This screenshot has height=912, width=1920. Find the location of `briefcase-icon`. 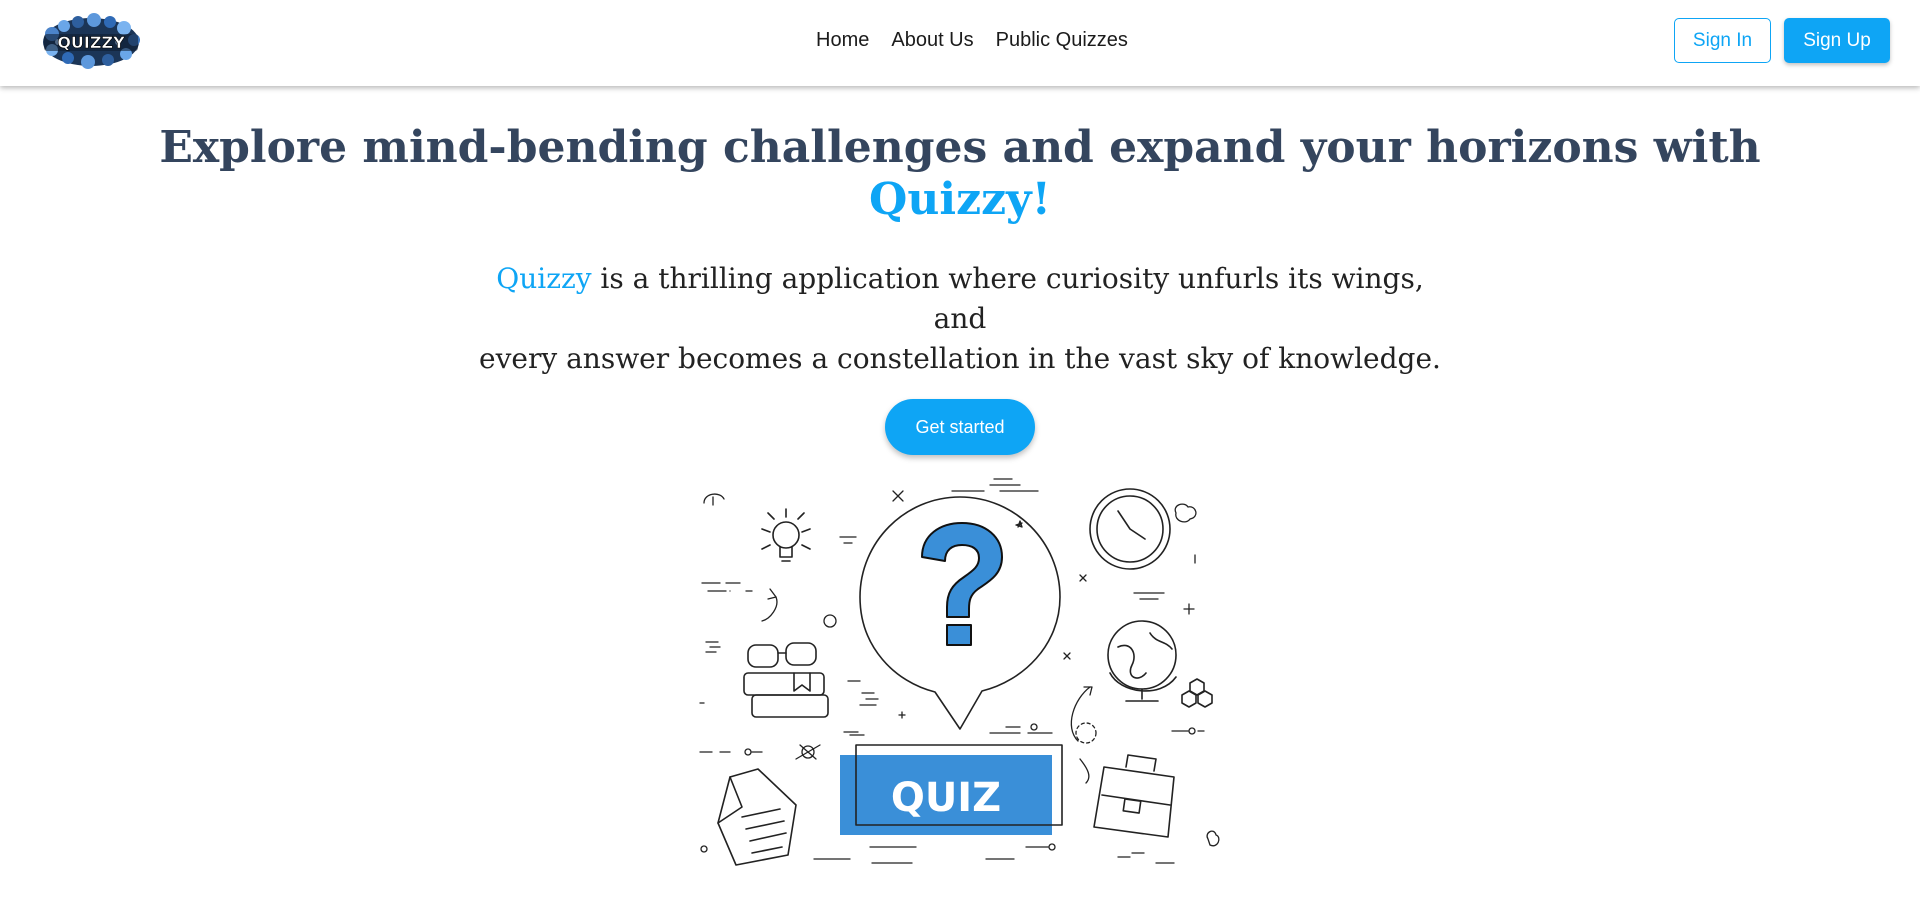

briefcase-icon is located at coordinates (1134, 796).